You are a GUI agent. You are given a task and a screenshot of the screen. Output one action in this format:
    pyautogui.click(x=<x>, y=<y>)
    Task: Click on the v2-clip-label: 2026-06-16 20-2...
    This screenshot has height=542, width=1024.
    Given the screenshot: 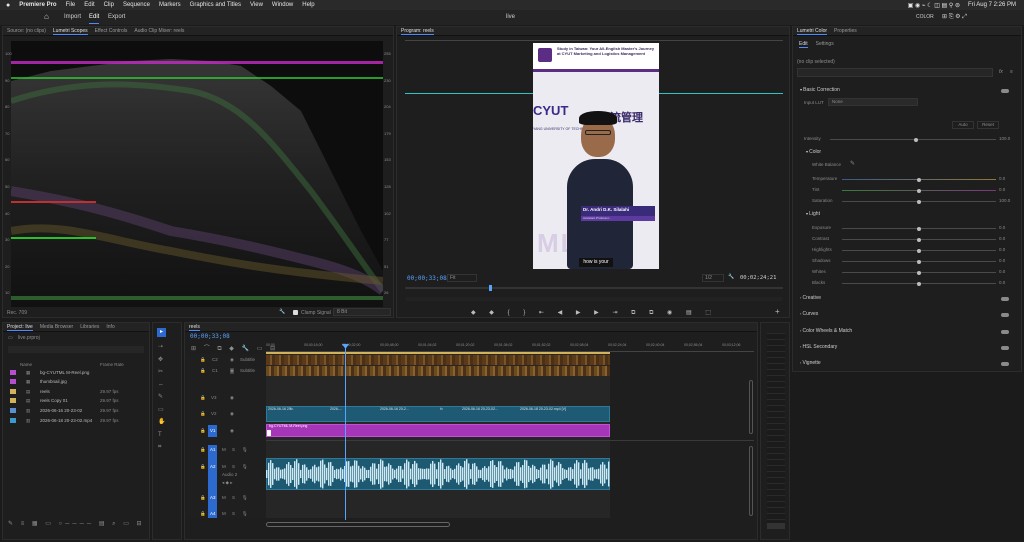 What is the action you would take?
    pyautogui.click(x=394, y=409)
    